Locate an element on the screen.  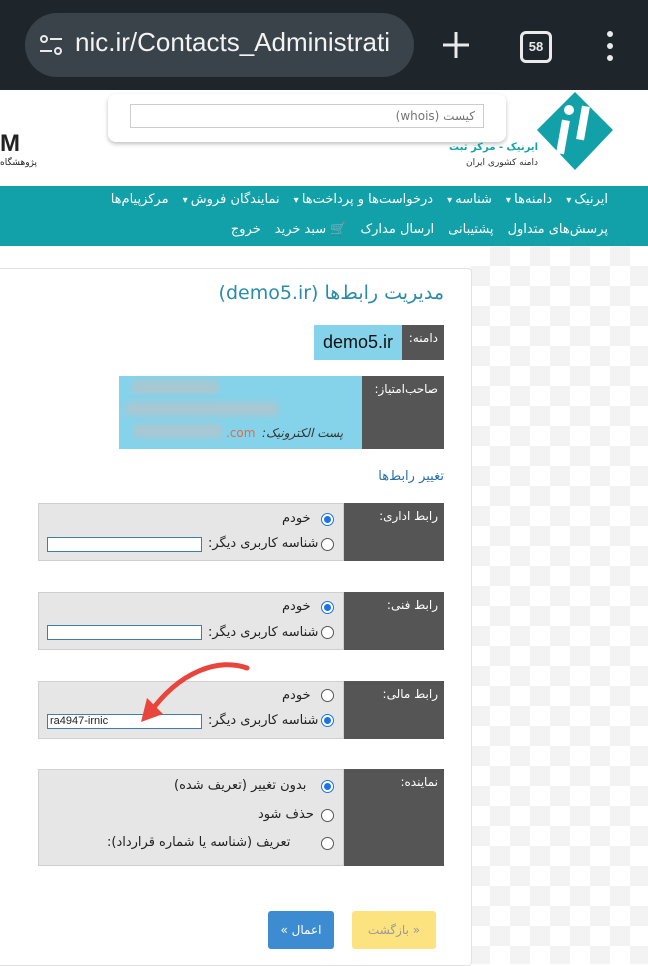
admin-other-input is located at coordinates (124, 544).